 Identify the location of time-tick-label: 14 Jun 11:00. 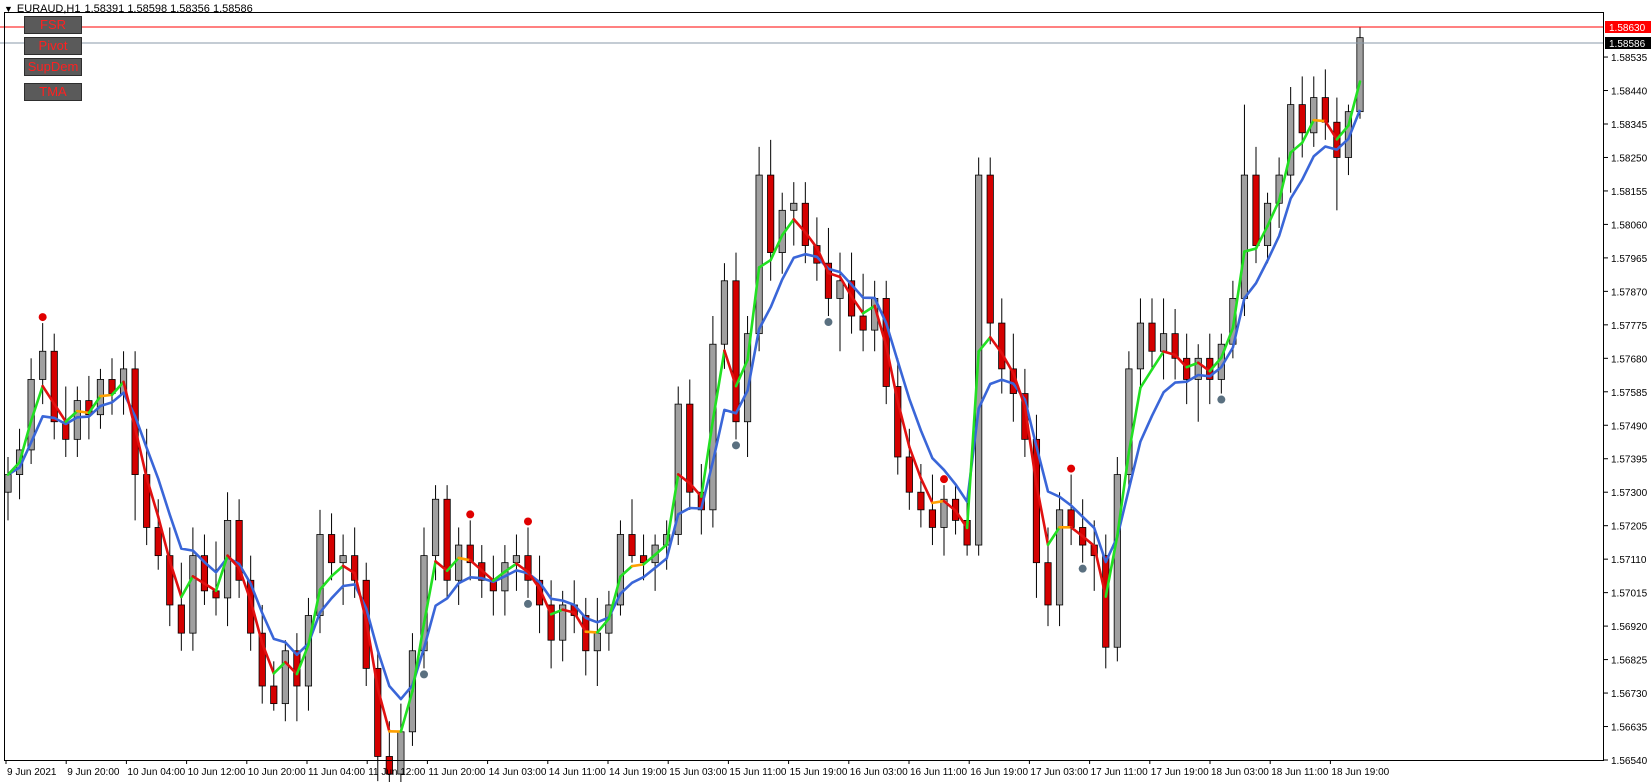
(578, 772).